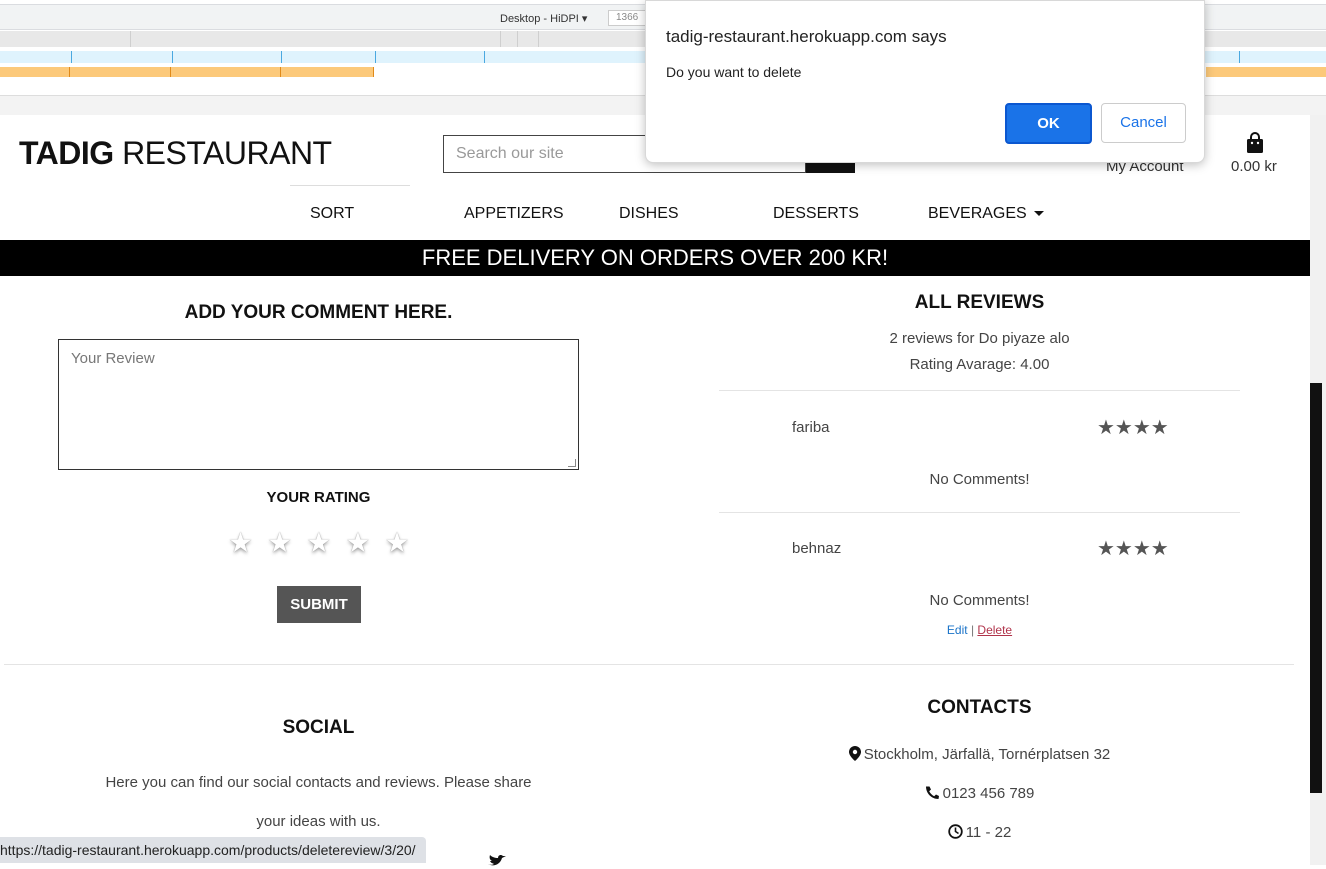 This screenshot has height=869, width=1326. What do you see at coordinates (222, 153) in the screenshot?
I see `logo-rest: RESTAURANT` at bounding box center [222, 153].